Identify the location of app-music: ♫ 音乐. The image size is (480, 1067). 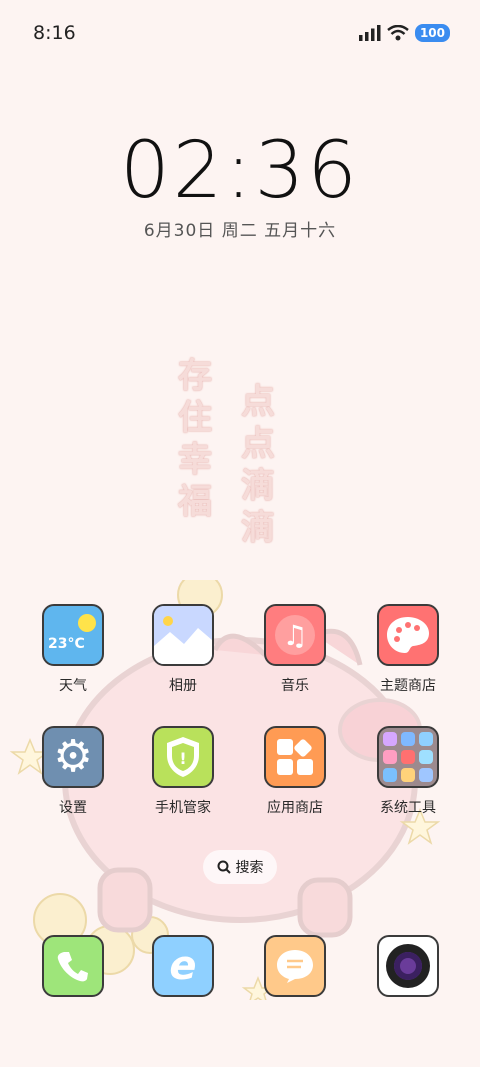
(295, 649).